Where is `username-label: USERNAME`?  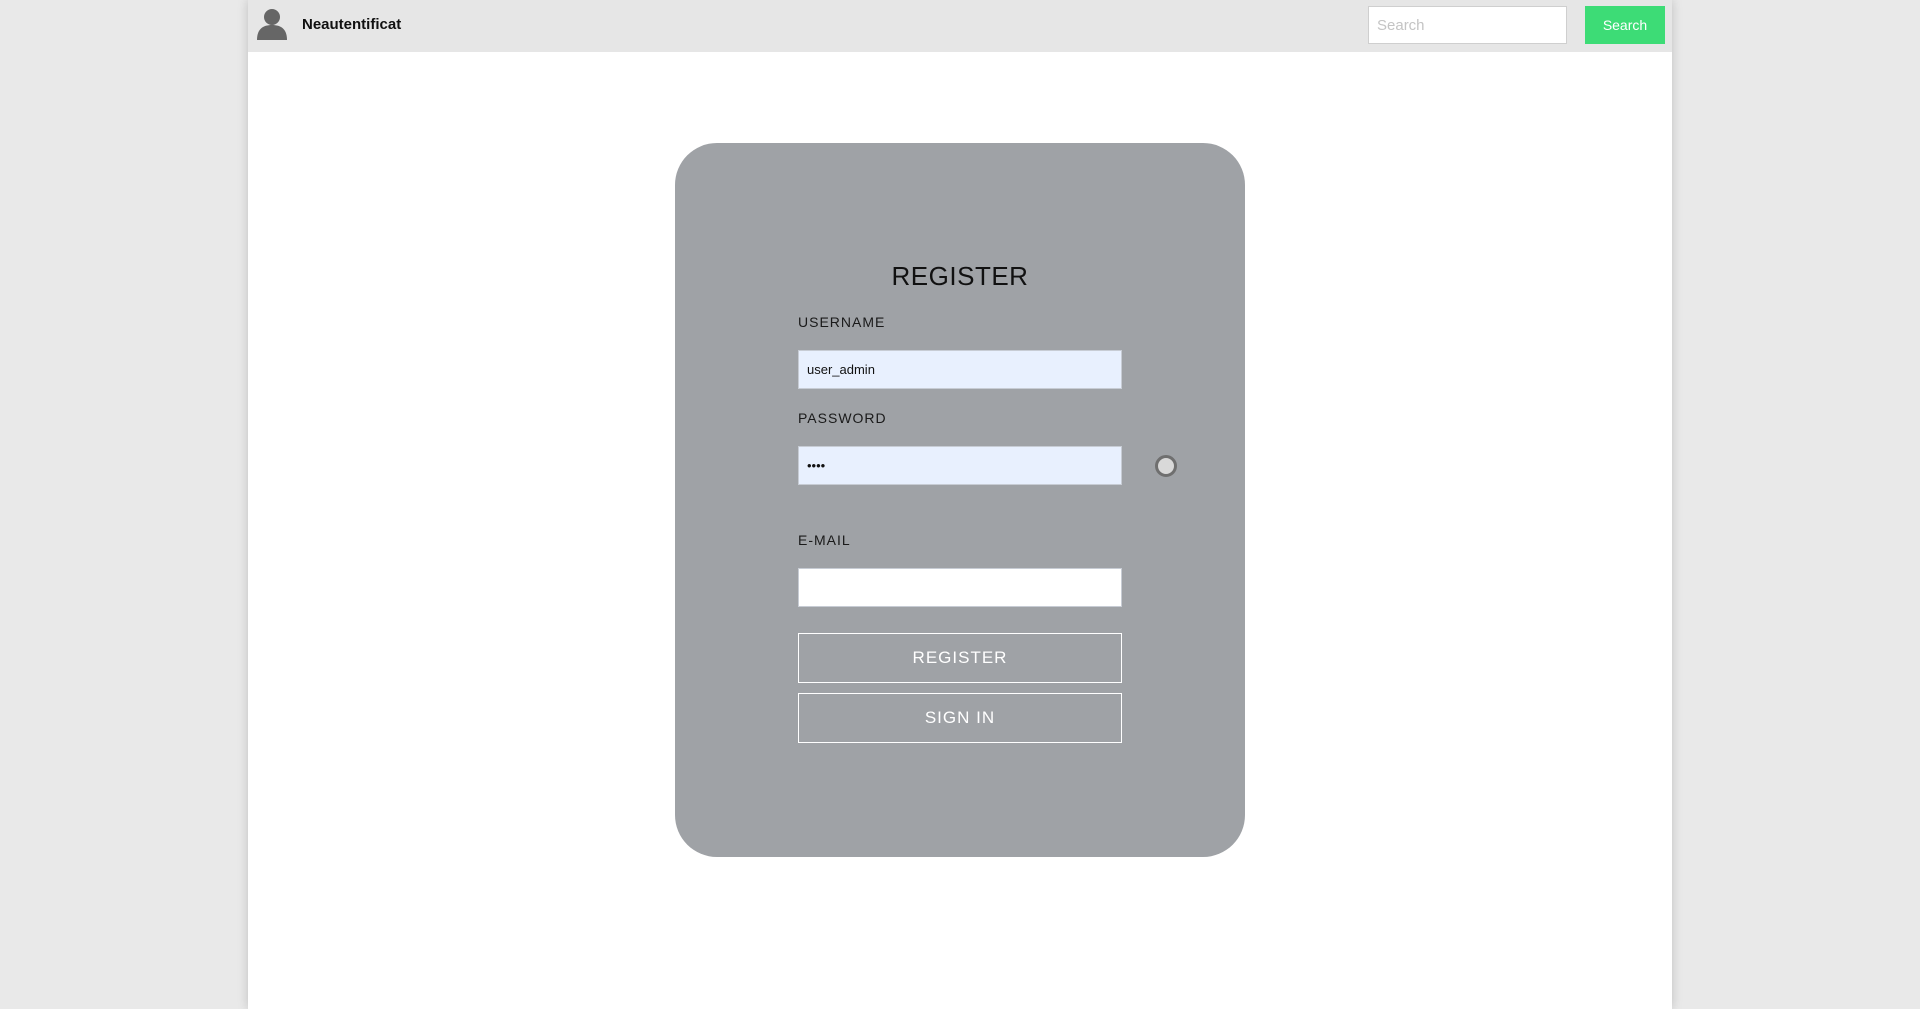 username-label: USERNAME is located at coordinates (842, 322).